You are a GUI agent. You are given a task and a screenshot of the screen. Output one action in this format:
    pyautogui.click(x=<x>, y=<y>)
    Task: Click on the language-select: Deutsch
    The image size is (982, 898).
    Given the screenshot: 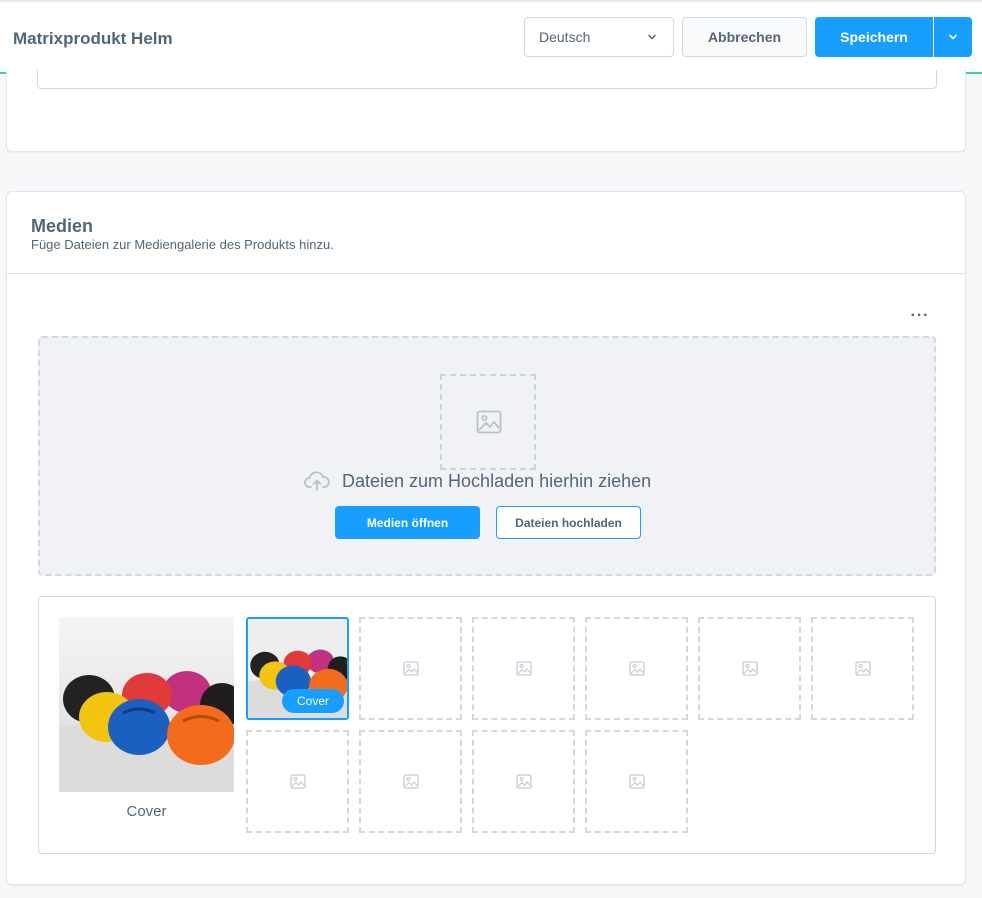 What is the action you would take?
    pyautogui.click(x=599, y=37)
    